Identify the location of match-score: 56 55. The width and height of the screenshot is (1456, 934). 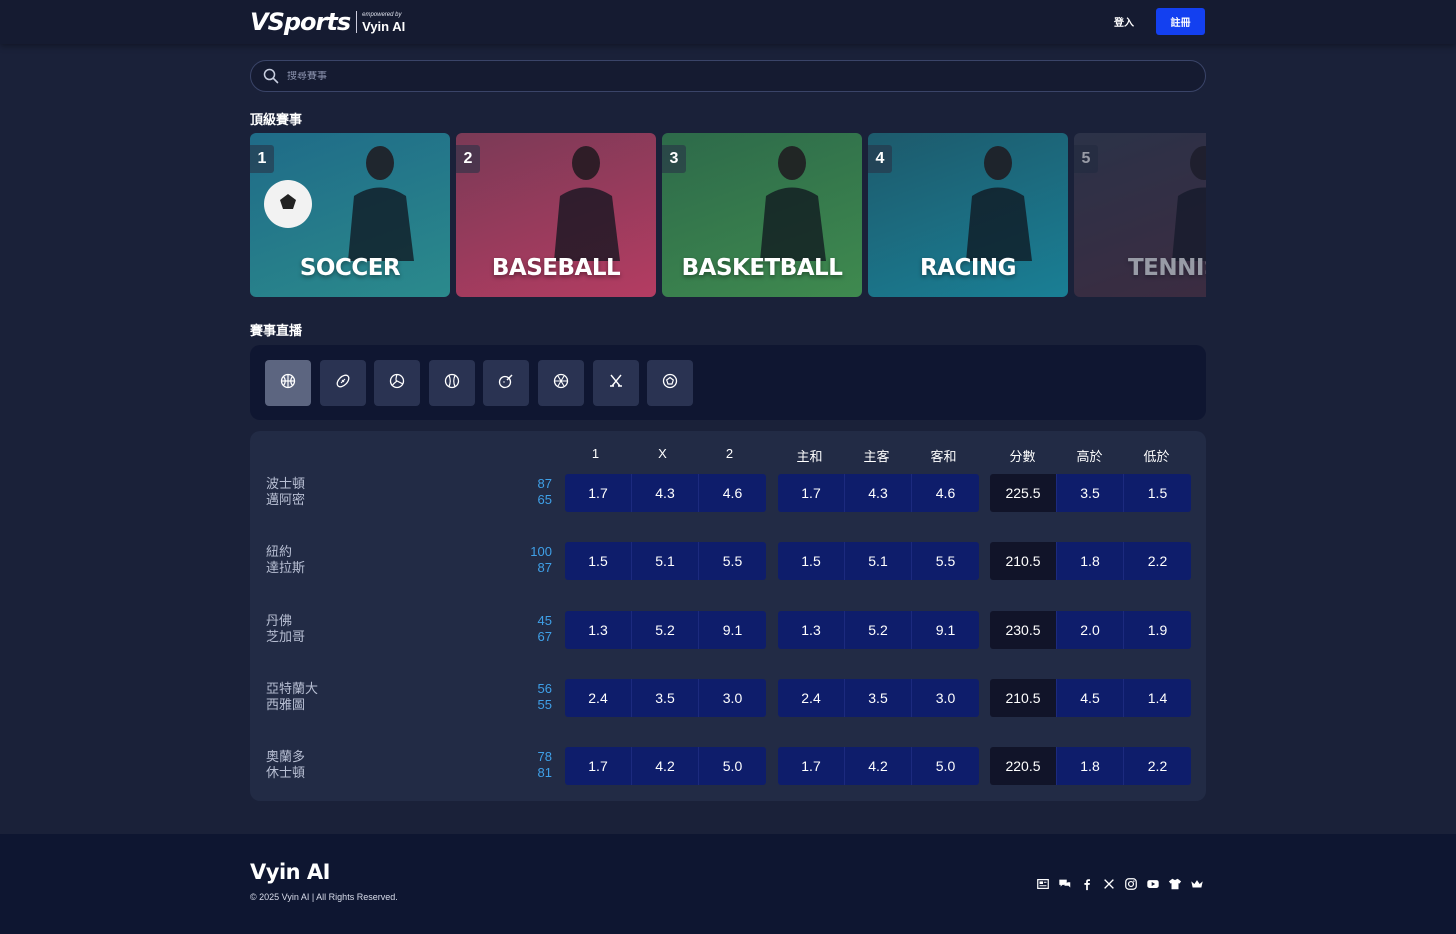
(532, 697).